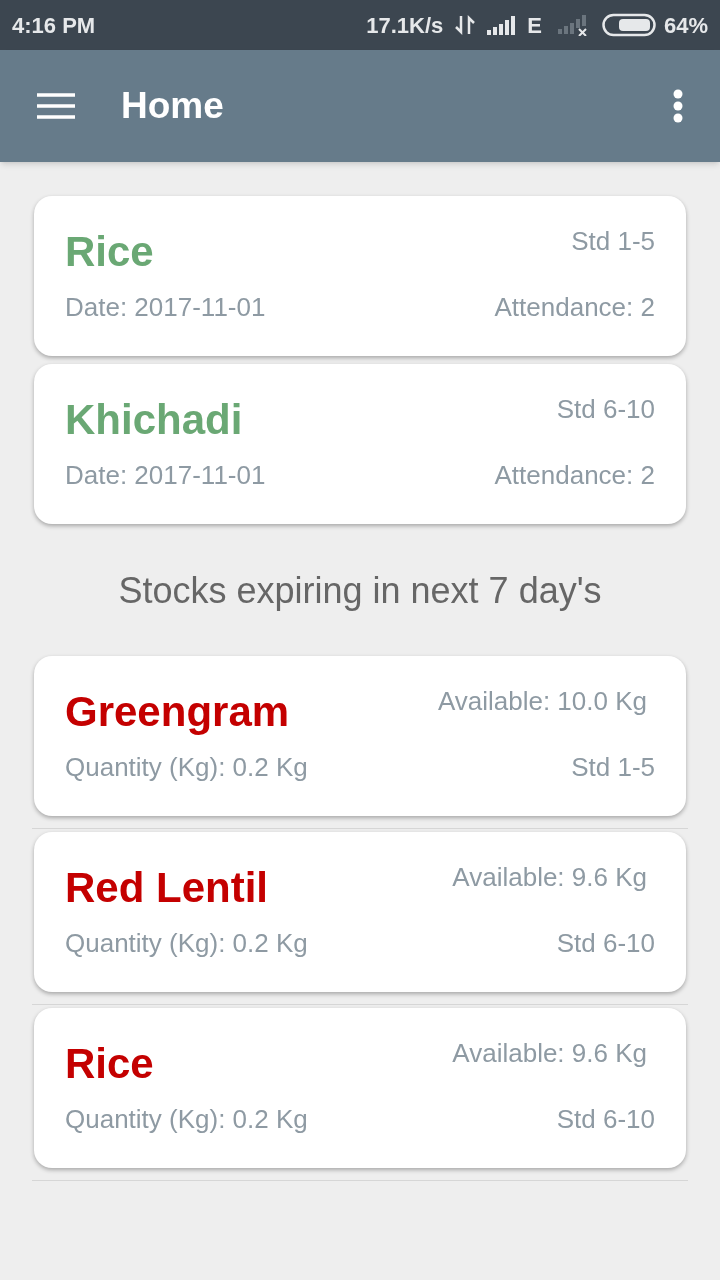 This screenshot has height=1280, width=720. What do you see at coordinates (534, 25) in the screenshot?
I see `network-type: E` at bounding box center [534, 25].